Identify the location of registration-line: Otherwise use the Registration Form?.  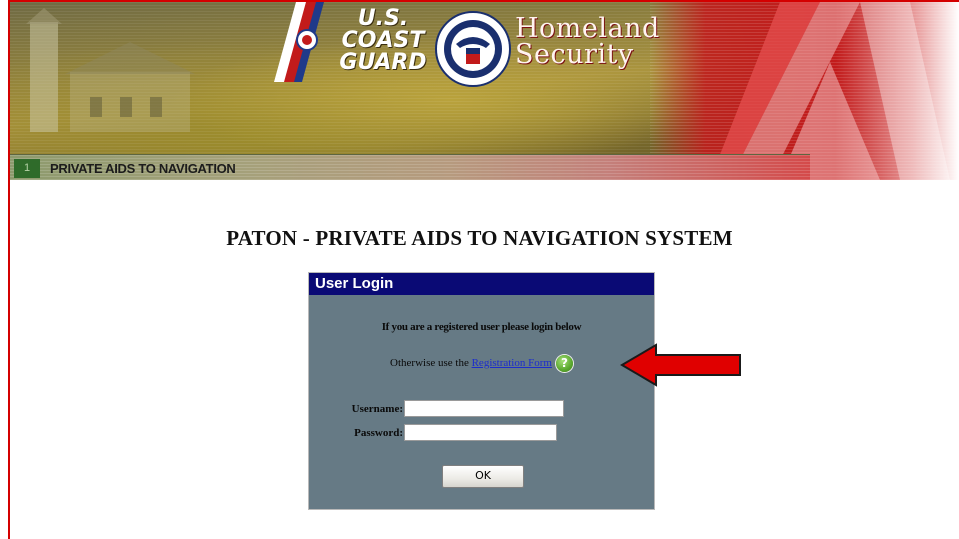
(481, 363).